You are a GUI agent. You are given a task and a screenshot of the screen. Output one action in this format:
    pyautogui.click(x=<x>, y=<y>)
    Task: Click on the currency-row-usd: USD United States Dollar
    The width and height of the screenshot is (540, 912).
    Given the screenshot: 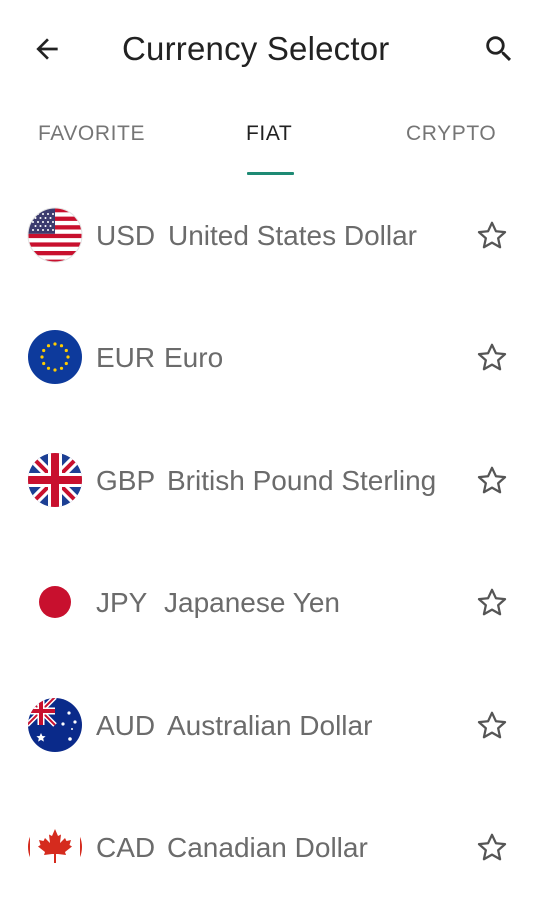 What is the action you would take?
    pyautogui.click(x=270, y=239)
    